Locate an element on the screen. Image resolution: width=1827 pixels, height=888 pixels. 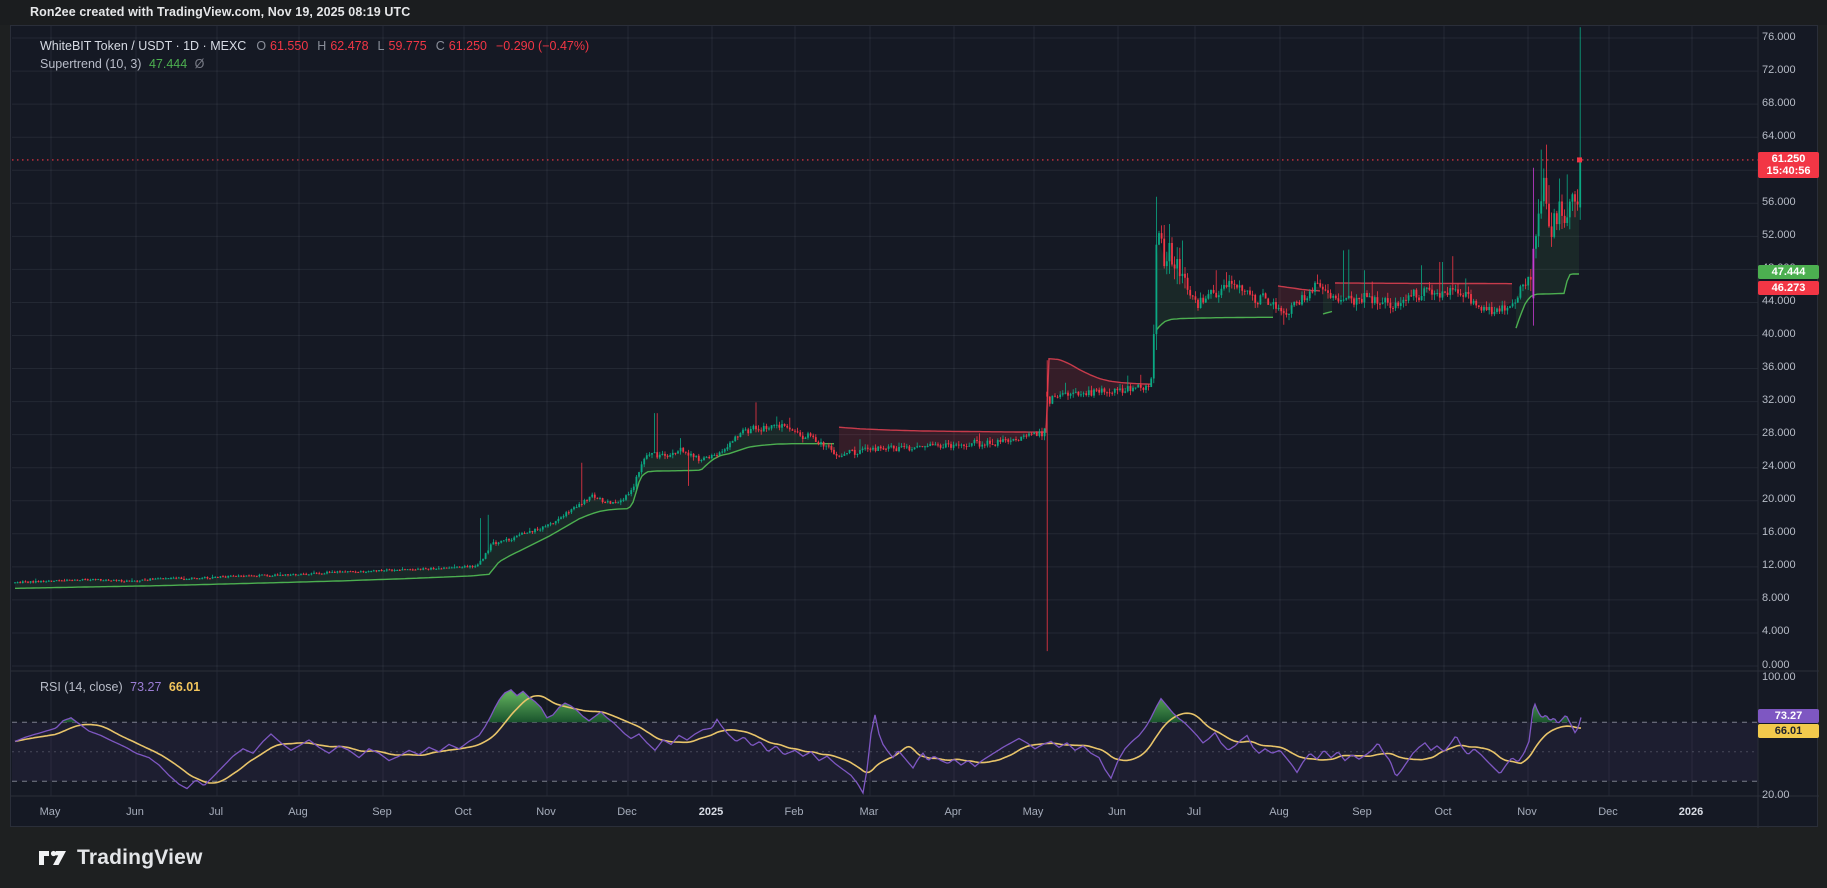
price-tick-label: 20.000 is located at coordinates (1779, 499).